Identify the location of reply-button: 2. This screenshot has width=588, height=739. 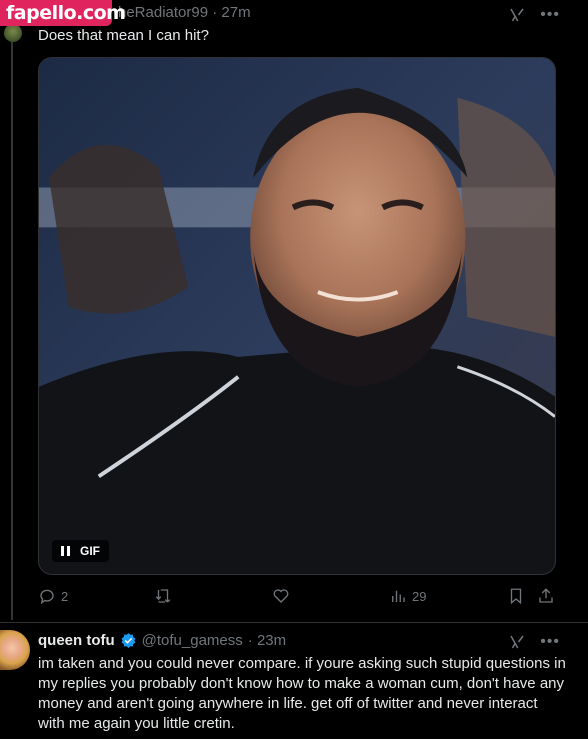
(53, 596).